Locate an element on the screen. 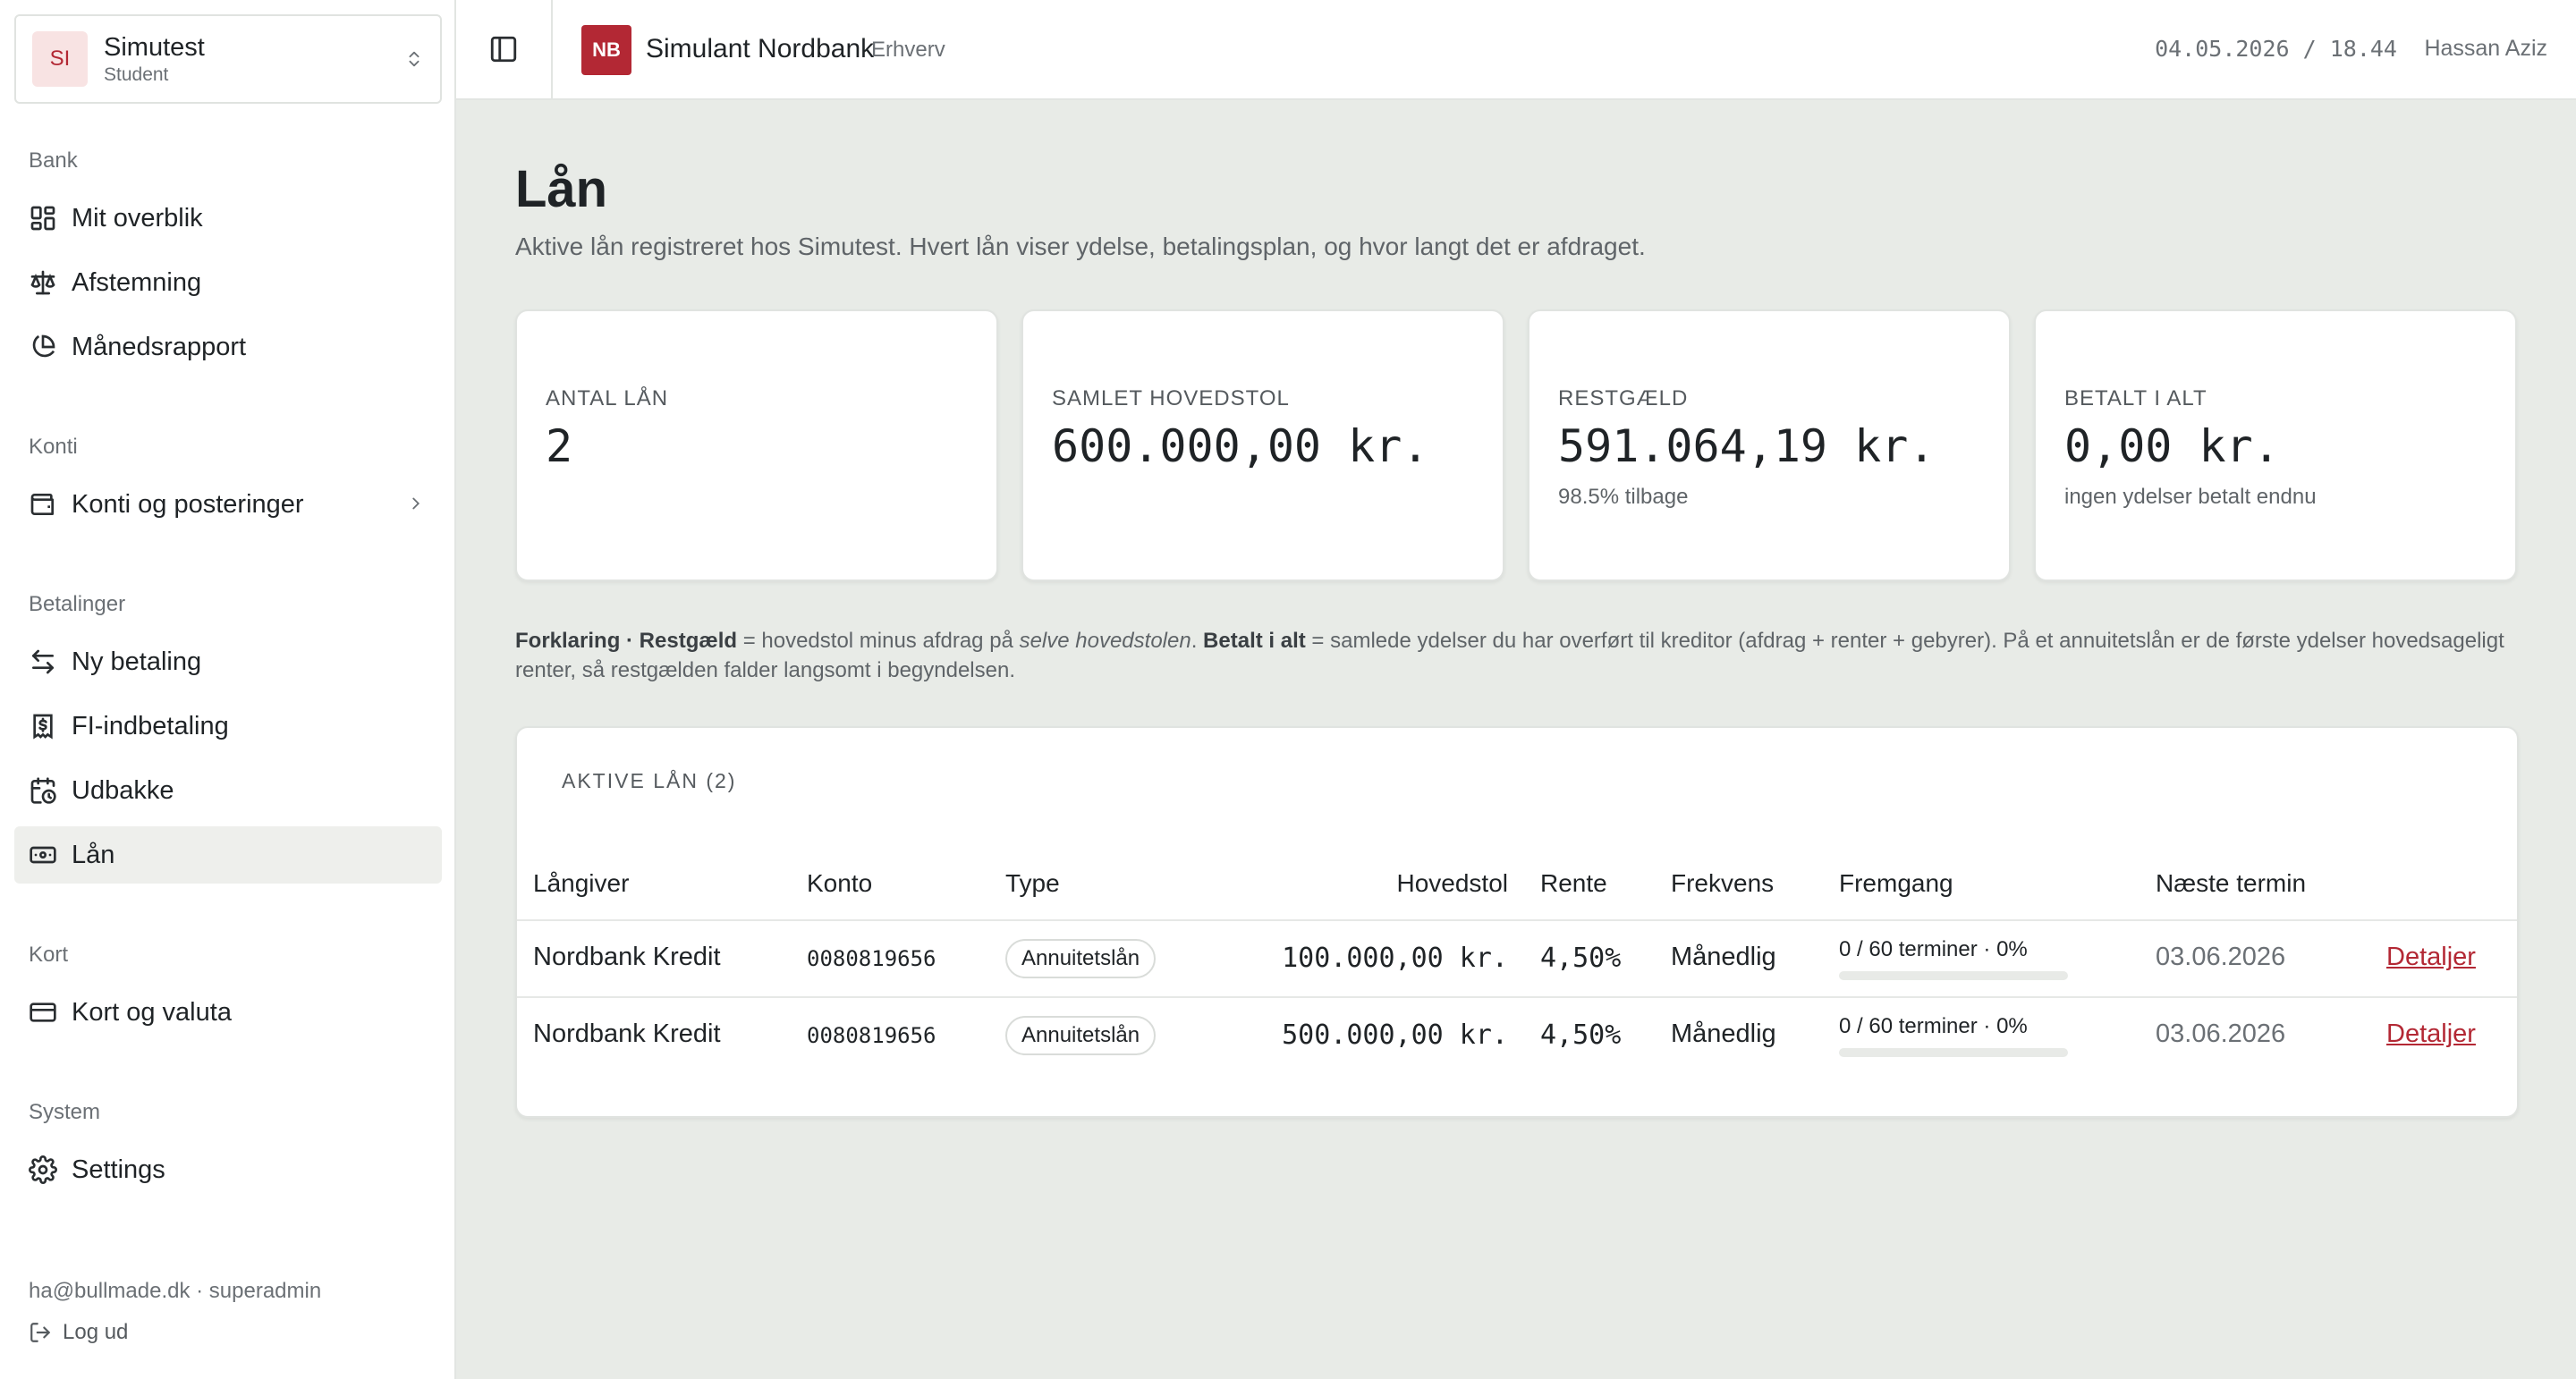  explanation-part: . is located at coordinates (1197, 641).